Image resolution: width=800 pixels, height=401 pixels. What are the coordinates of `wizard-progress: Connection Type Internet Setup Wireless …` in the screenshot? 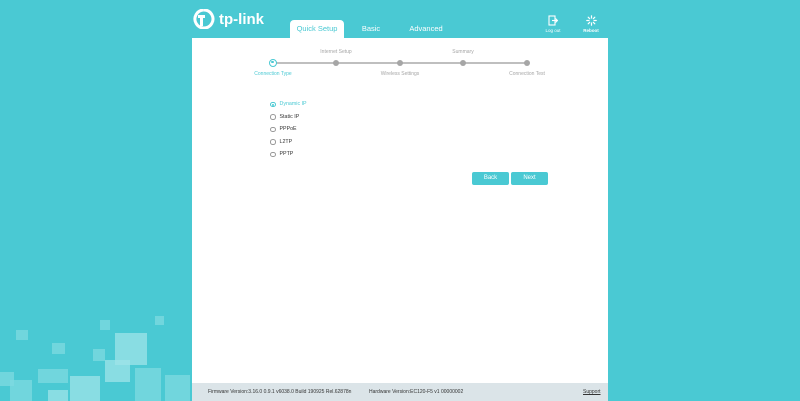 It's located at (400, 63).